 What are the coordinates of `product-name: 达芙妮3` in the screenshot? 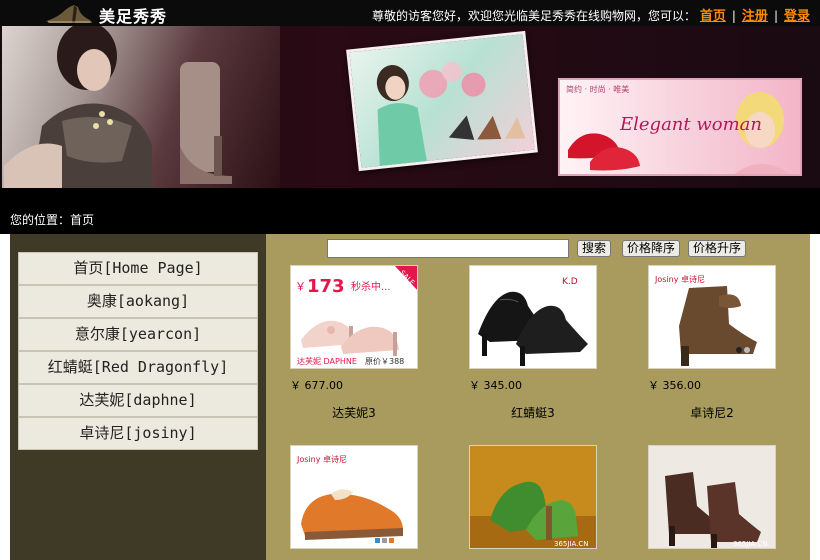 It's located at (354, 412).